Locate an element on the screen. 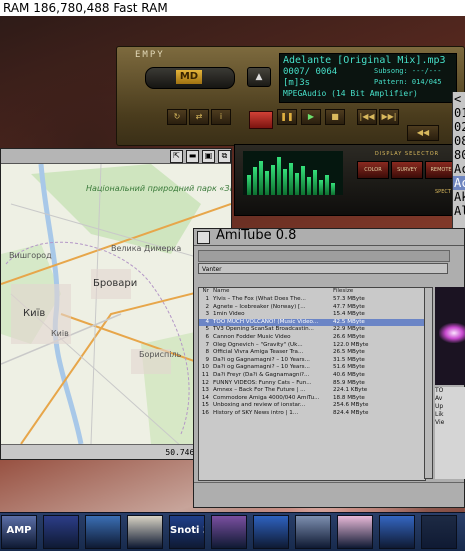 This screenshot has height=551, width=465. pause-button: ❚❚ is located at coordinates (287, 117).